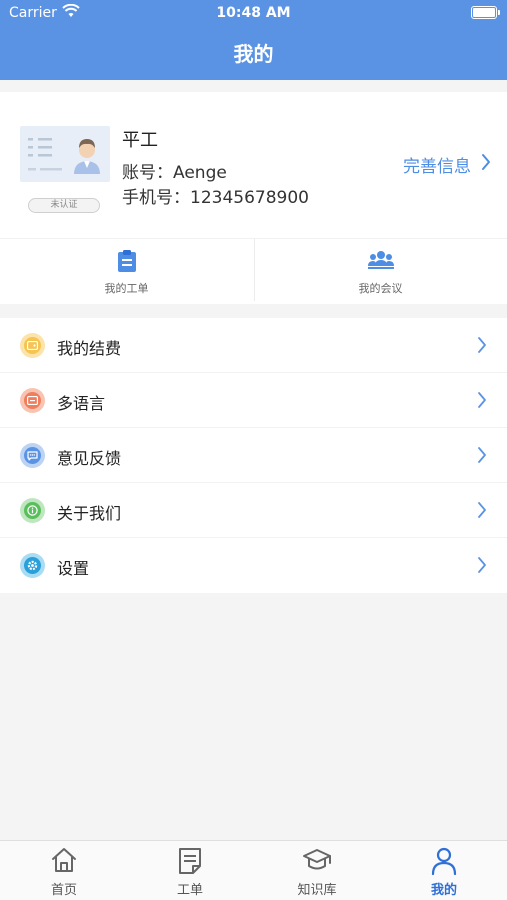 The height and width of the screenshot is (900, 507). I want to click on complete-info-label: 完善信息, so click(437, 167).